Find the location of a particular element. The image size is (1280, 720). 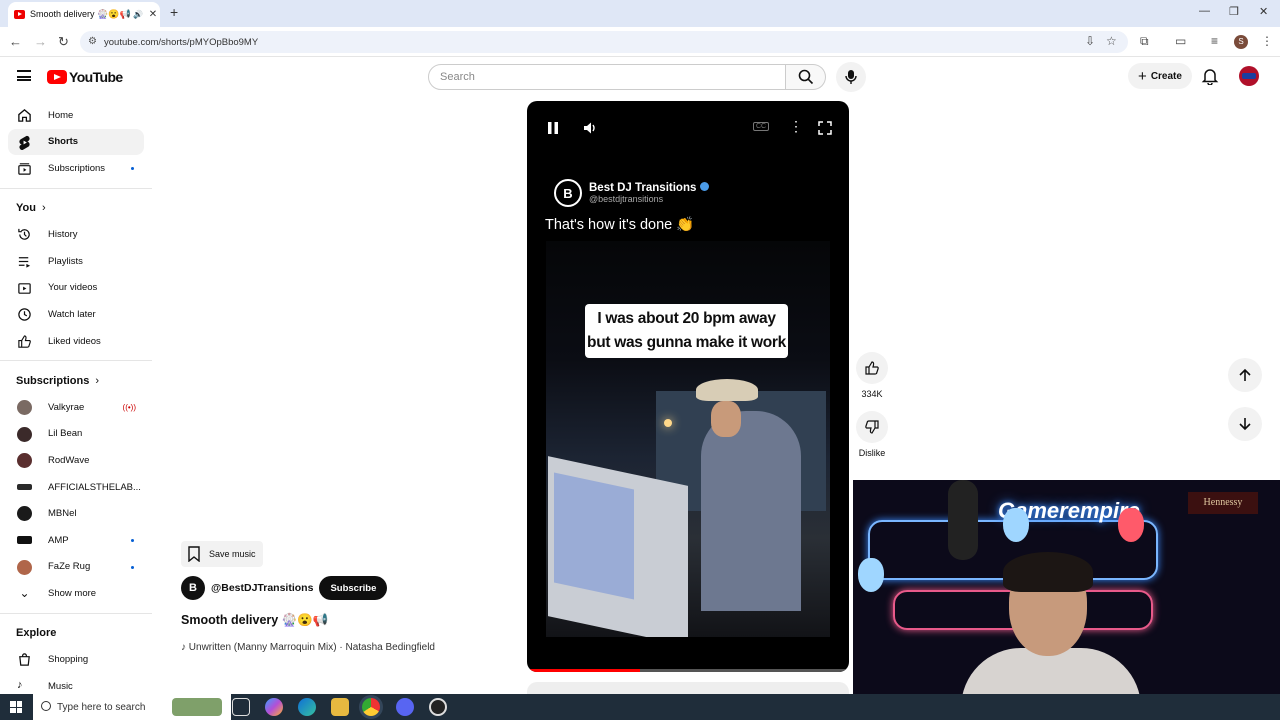

browser-profile-avatar: S is located at coordinates (1241, 42).